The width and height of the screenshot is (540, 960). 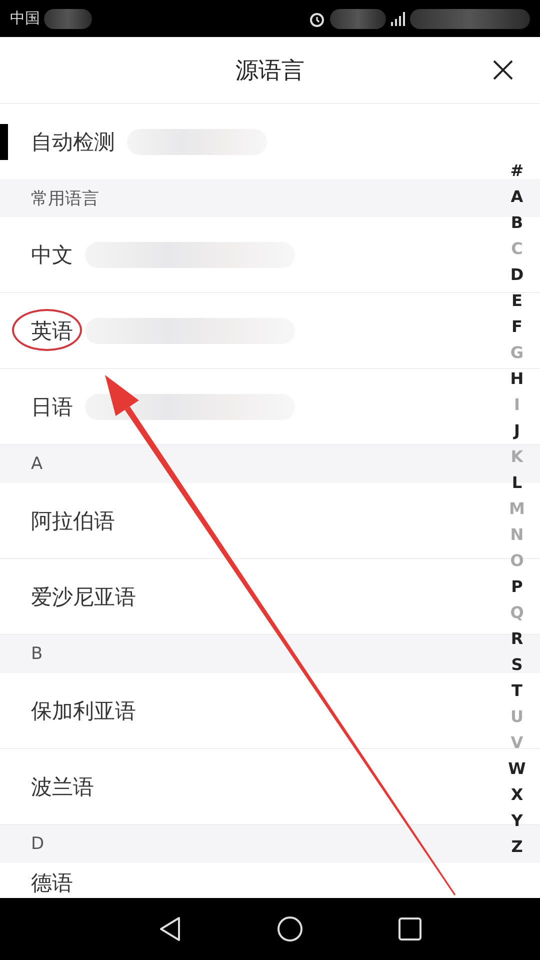 What do you see at coordinates (25, 18) in the screenshot?
I see `carrier-name: 中国` at bounding box center [25, 18].